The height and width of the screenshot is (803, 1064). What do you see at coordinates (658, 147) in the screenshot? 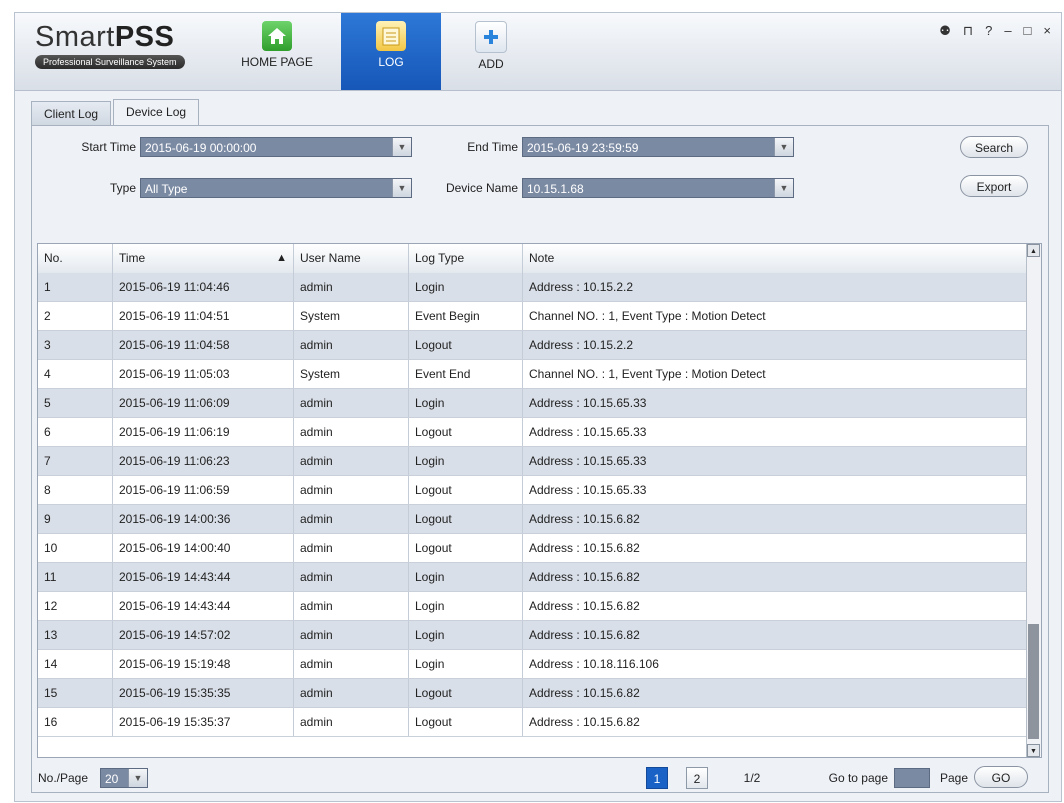
I see `end-time-field: 2015-06-19 23:59:59 ▼` at bounding box center [658, 147].